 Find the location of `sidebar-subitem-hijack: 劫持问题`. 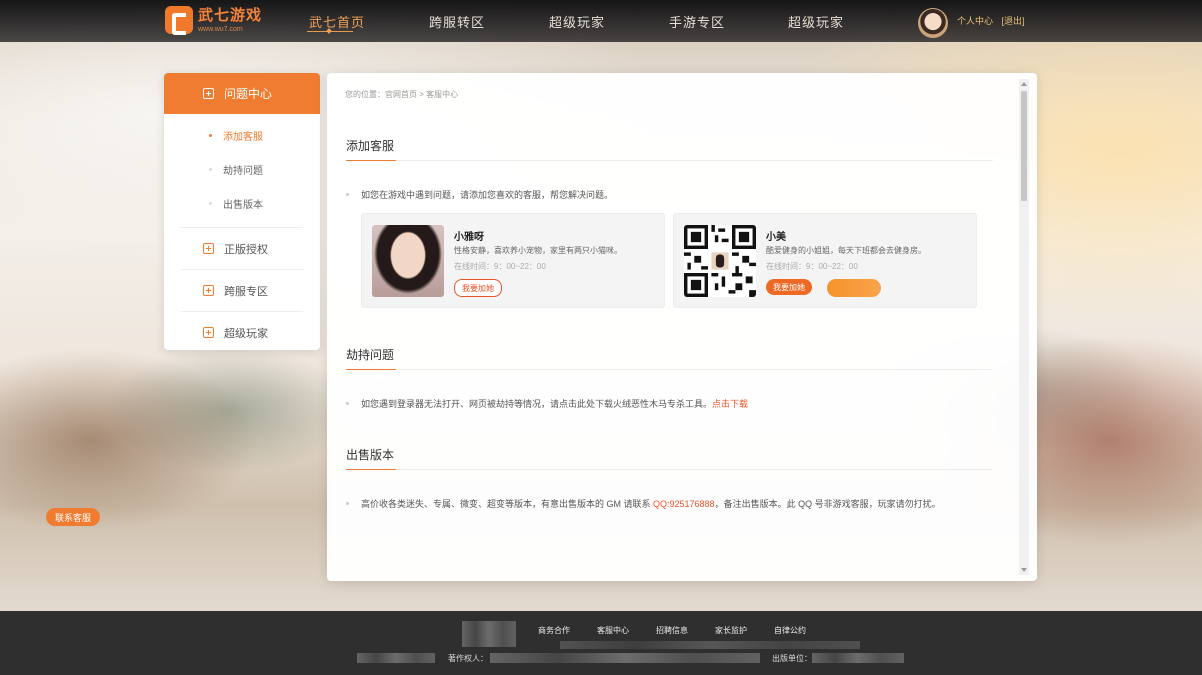

sidebar-subitem-hijack: 劫持问题 is located at coordinates (242, 169).